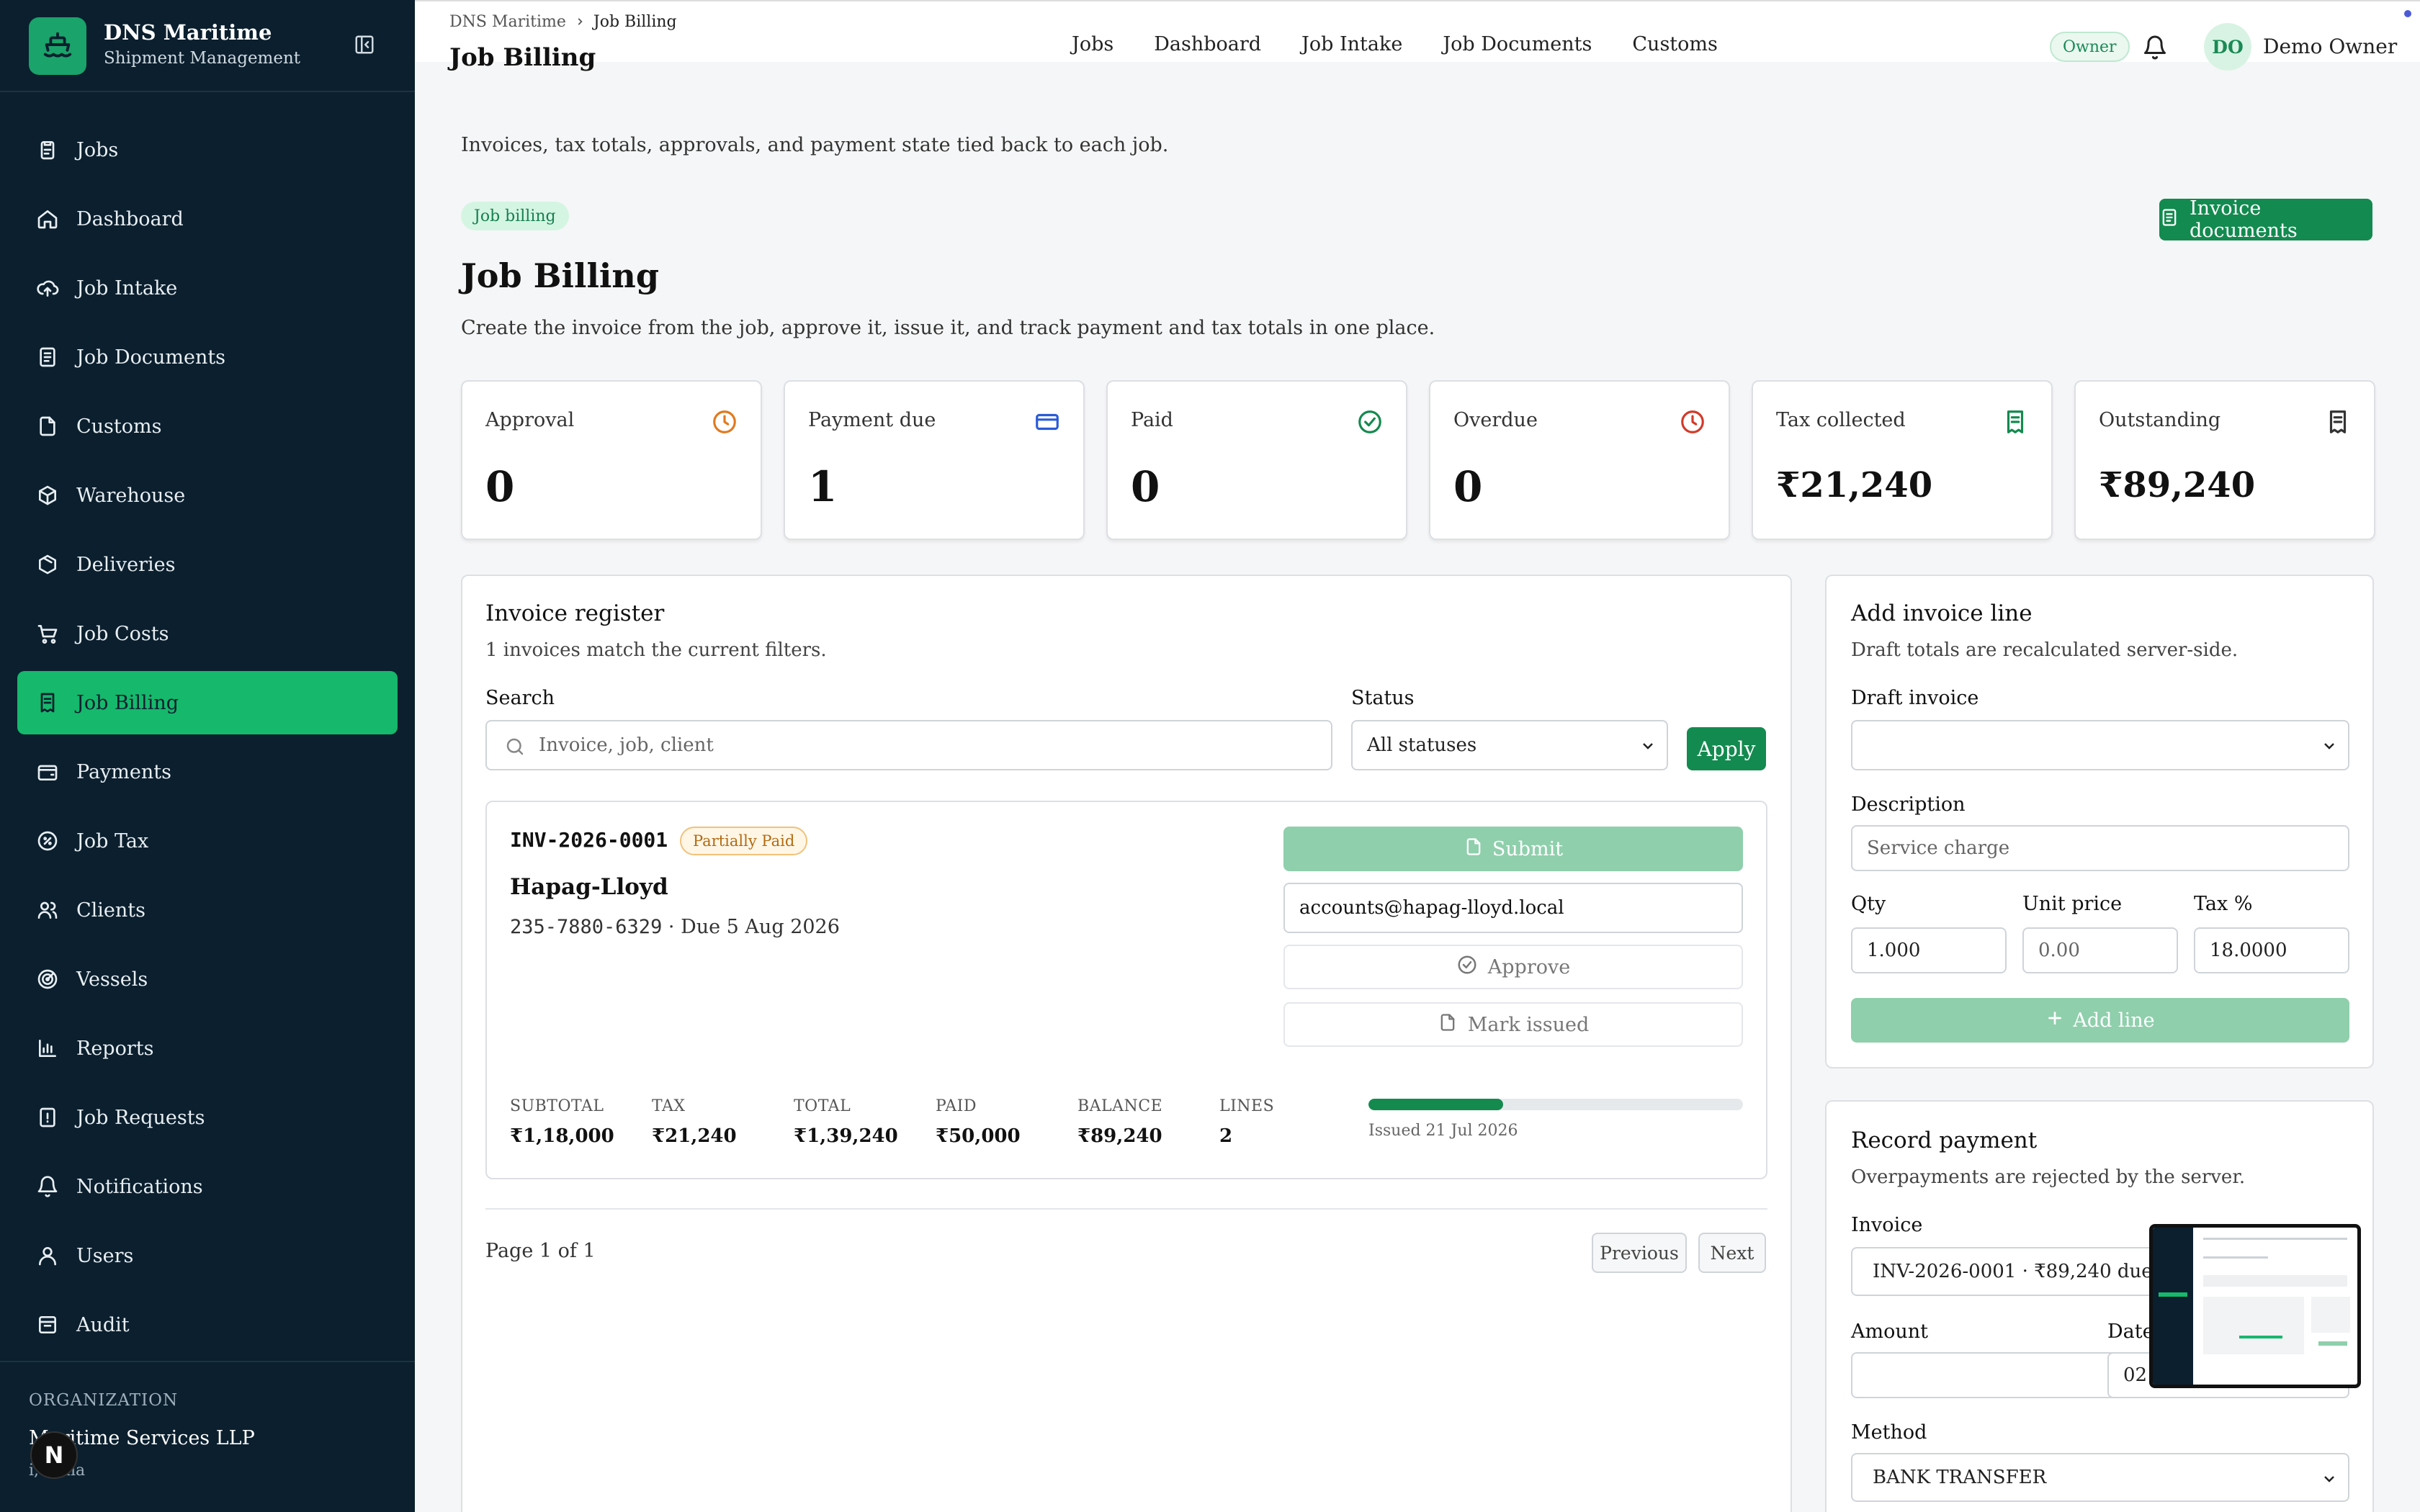 The width and height of the screenshot is (2420, 1512). What do you see at coordinates (1693, 422) in the screenshot?
I see `clock-icon` at bounding box center [1693, 422].